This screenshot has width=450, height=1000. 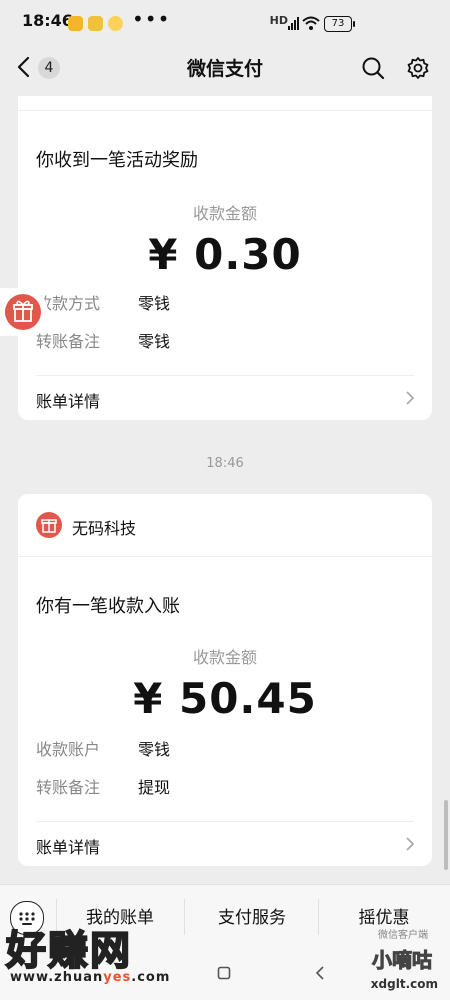 I want to click on battery-icon: 73, so click(x=339, y=24).